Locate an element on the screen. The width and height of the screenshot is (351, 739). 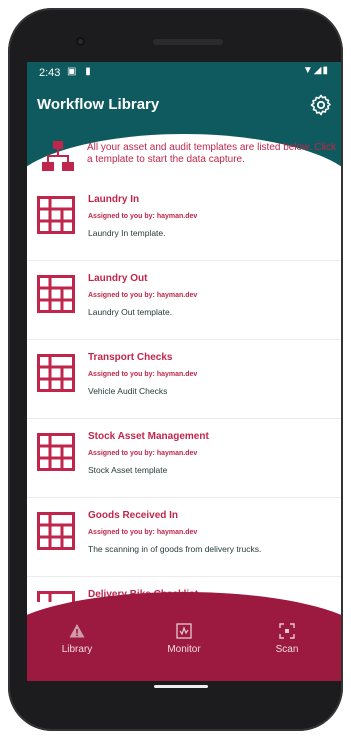
template-name: Laundry In is located at coordinates (114, 199).